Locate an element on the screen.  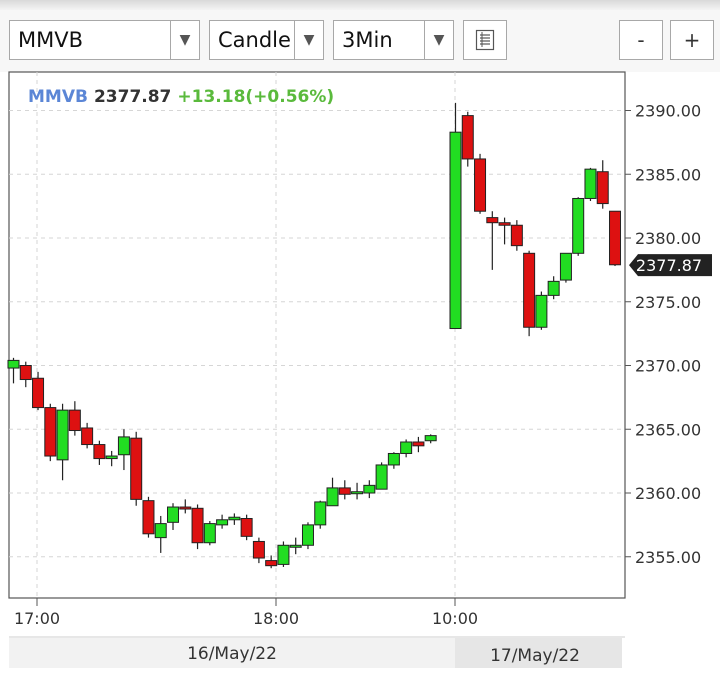
symbol-select: MMVB ▼ is located at coordinates (104, 40).